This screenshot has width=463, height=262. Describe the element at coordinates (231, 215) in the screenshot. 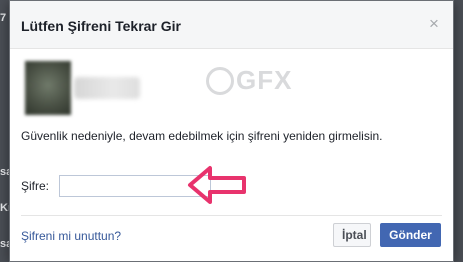

I see `footer-divider` at that location.